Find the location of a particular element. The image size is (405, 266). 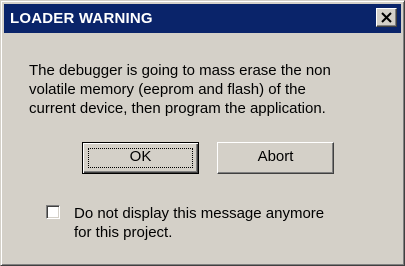

abort-button: Abort is located at coordinates (275, 158).